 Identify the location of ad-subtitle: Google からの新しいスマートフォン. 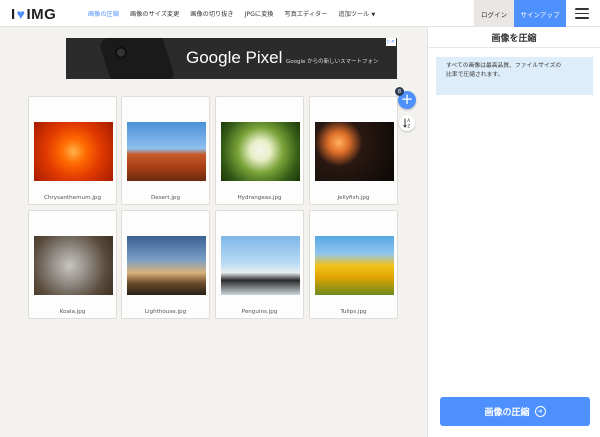
(332, 62).